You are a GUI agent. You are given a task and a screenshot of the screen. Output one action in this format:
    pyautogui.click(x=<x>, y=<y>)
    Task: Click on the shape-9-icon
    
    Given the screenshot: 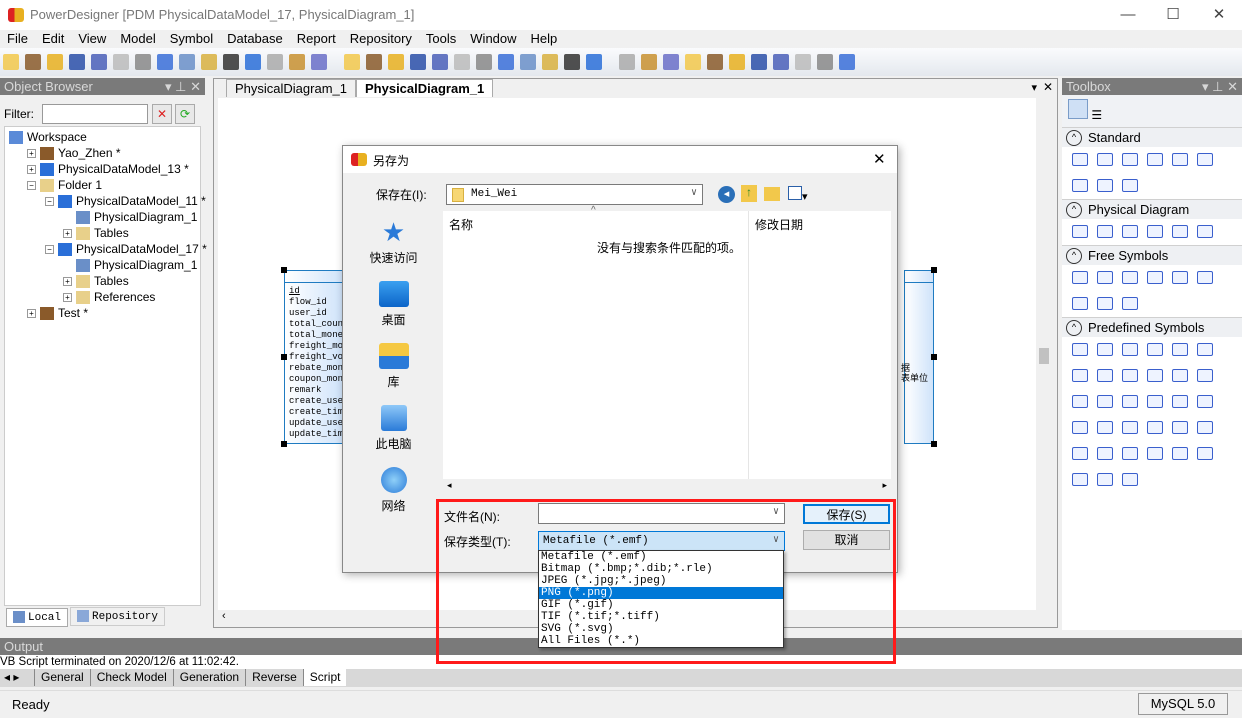 What is the action you would take?
    pyautogui.click(x=1130, y=375)
    